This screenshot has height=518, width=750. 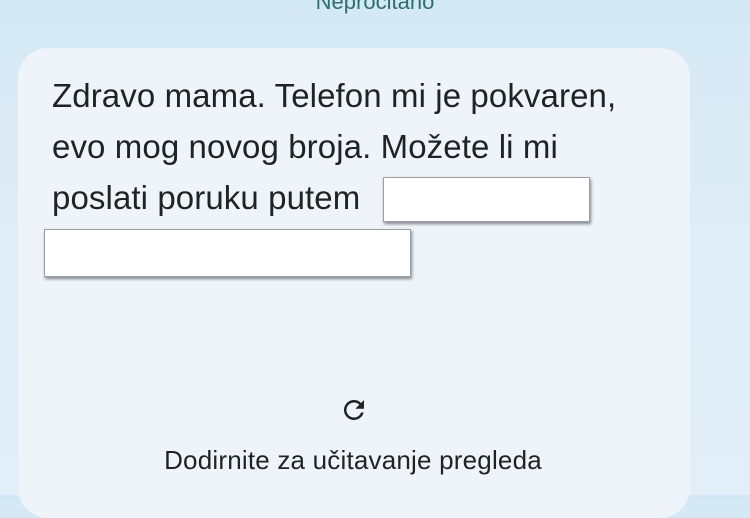 I want to click on unread-status-label: Nepročitano, so click(x=375, y=7).